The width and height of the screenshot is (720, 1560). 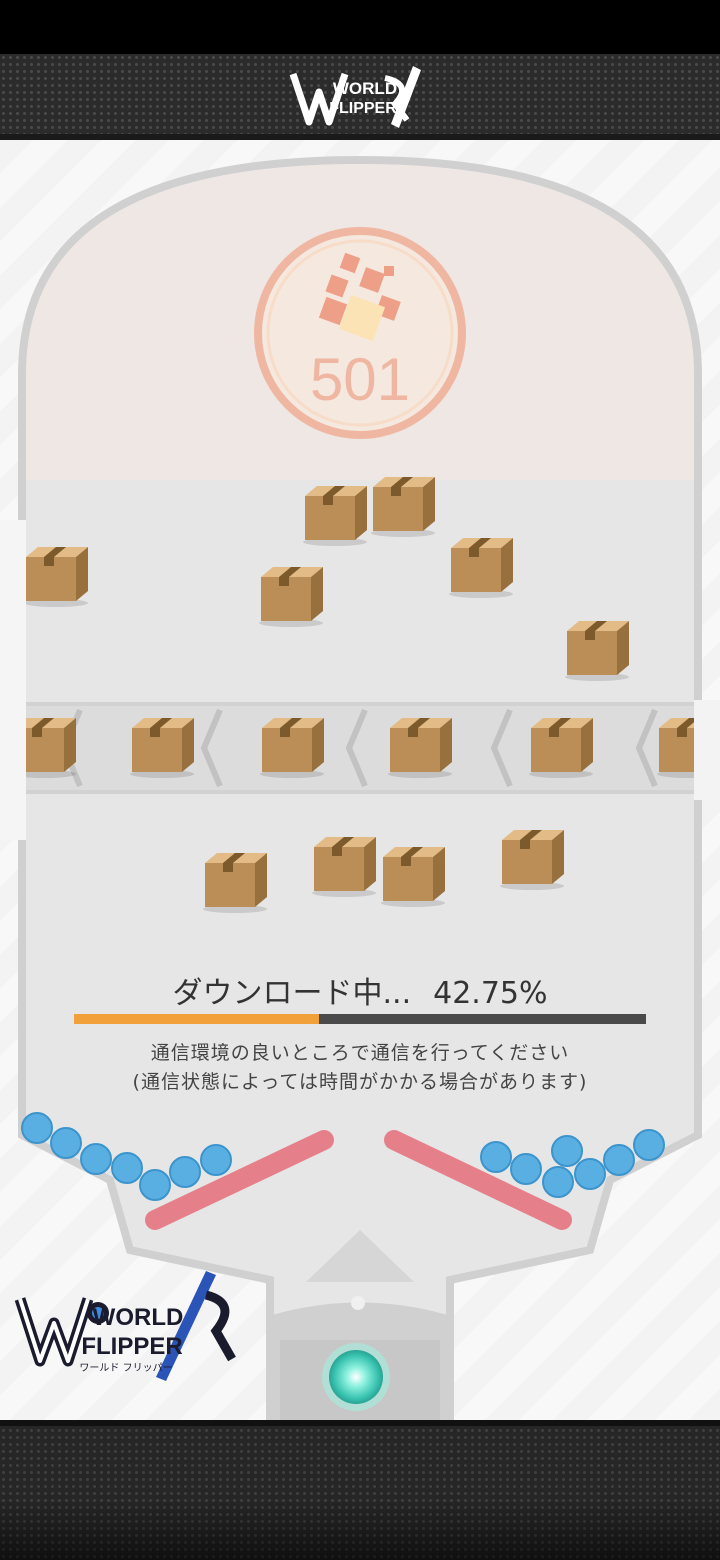 What do you see at coordinates (138, 1317) in the screenshot?
I see `corner-logo-line1: WORLD` at bounding box center [138, 1317].